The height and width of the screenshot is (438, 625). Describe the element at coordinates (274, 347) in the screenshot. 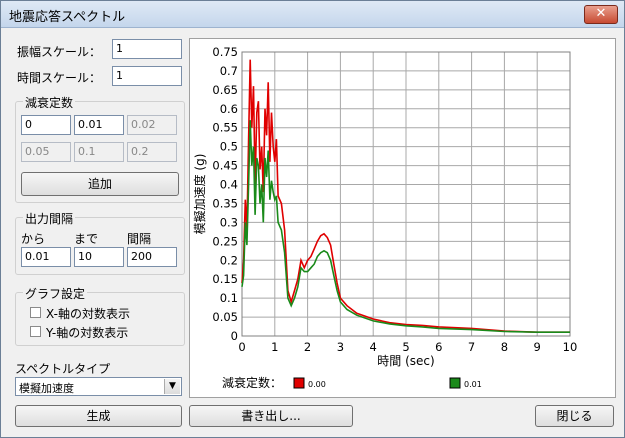

I see `x-tick-label: 1` at that location.